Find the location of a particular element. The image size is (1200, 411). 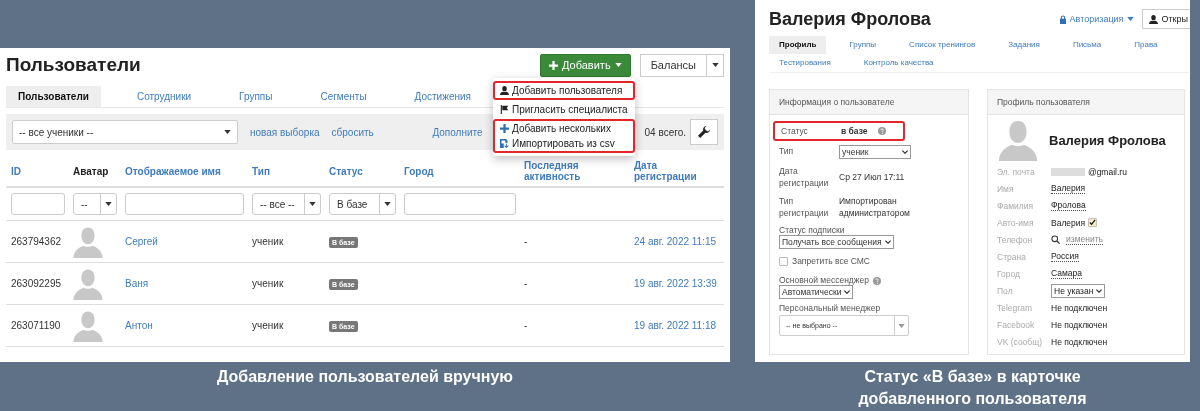

lock-icon is located at coordinates (1062, 19).